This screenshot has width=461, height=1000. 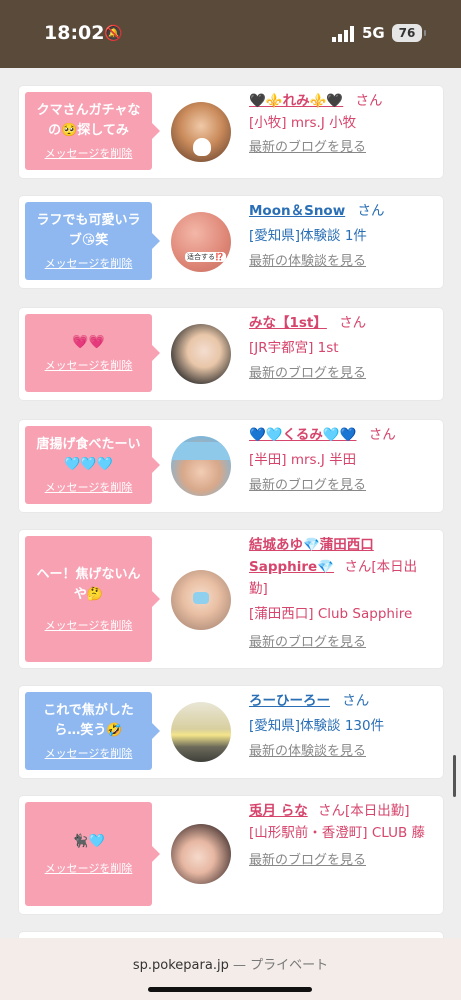 I want to click on url-text: sp.pokepara.jp — プライベート, so click(x=230, y=963).